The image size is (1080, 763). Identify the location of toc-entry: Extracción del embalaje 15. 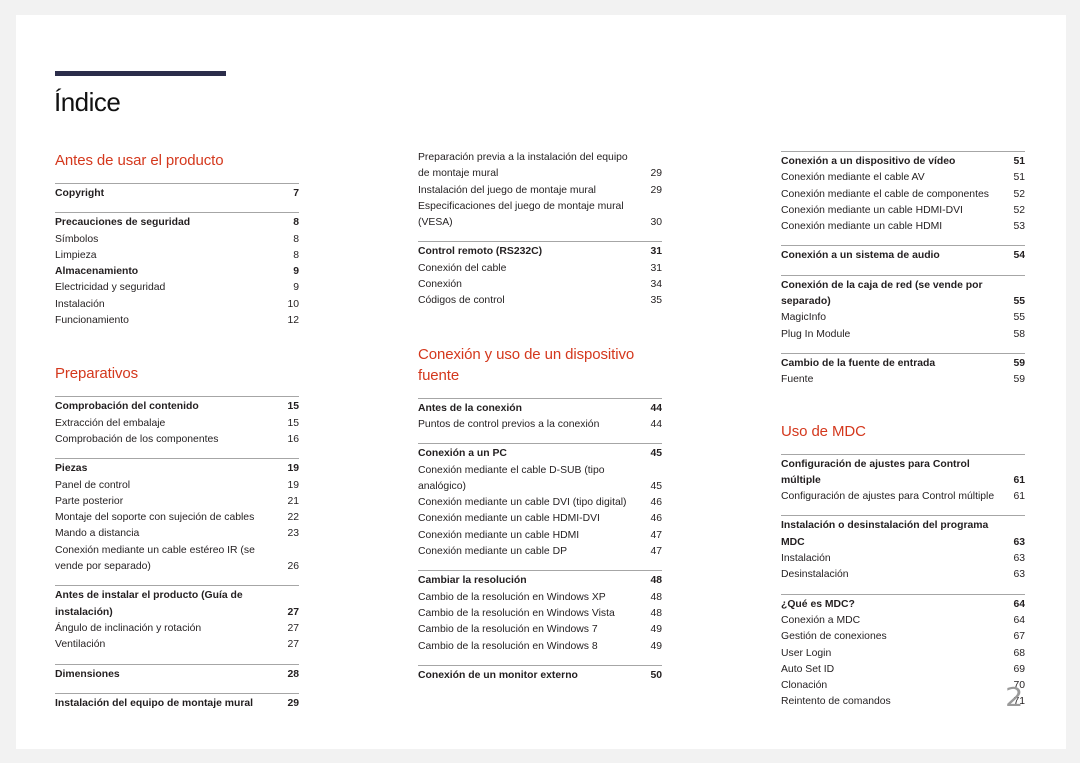
(177, 424).